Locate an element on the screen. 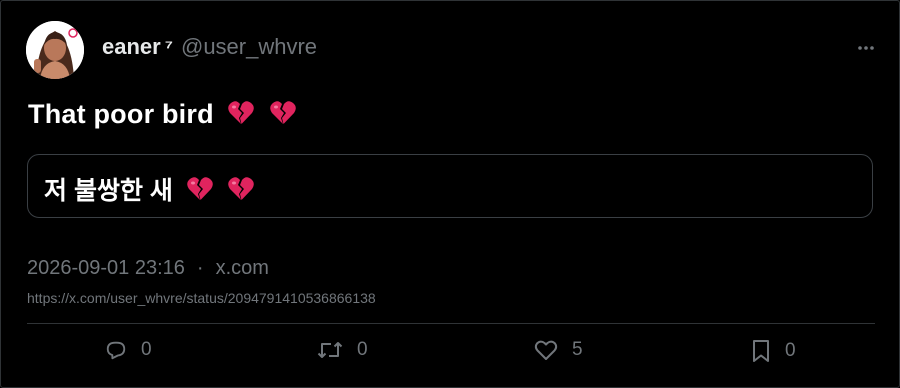 This screenshot has height=388, width=900. author-badge: ⁷ is located at coordinates (168, 48).